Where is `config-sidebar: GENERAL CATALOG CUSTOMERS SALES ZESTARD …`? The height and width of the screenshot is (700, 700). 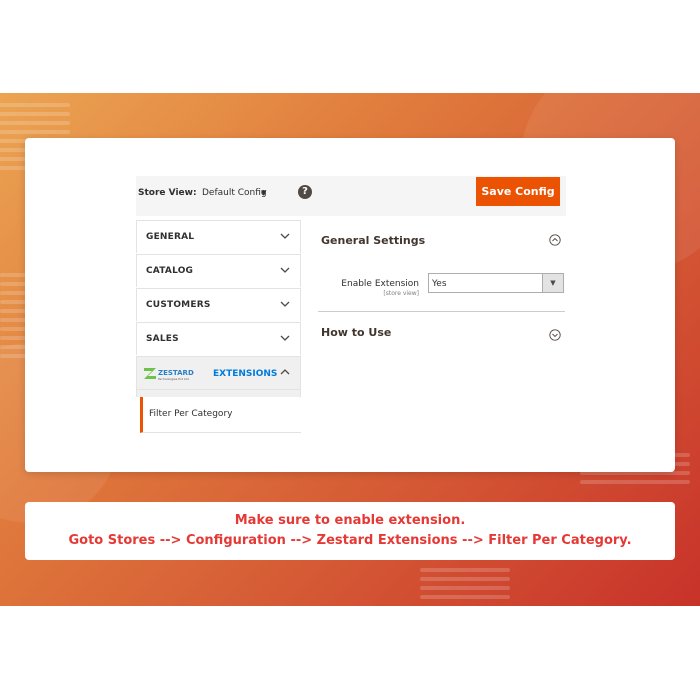
config-sidebar: GENERAL CATALOG CUSTOMERS SALES ZESTARD … is located at coordinates (218, 326).